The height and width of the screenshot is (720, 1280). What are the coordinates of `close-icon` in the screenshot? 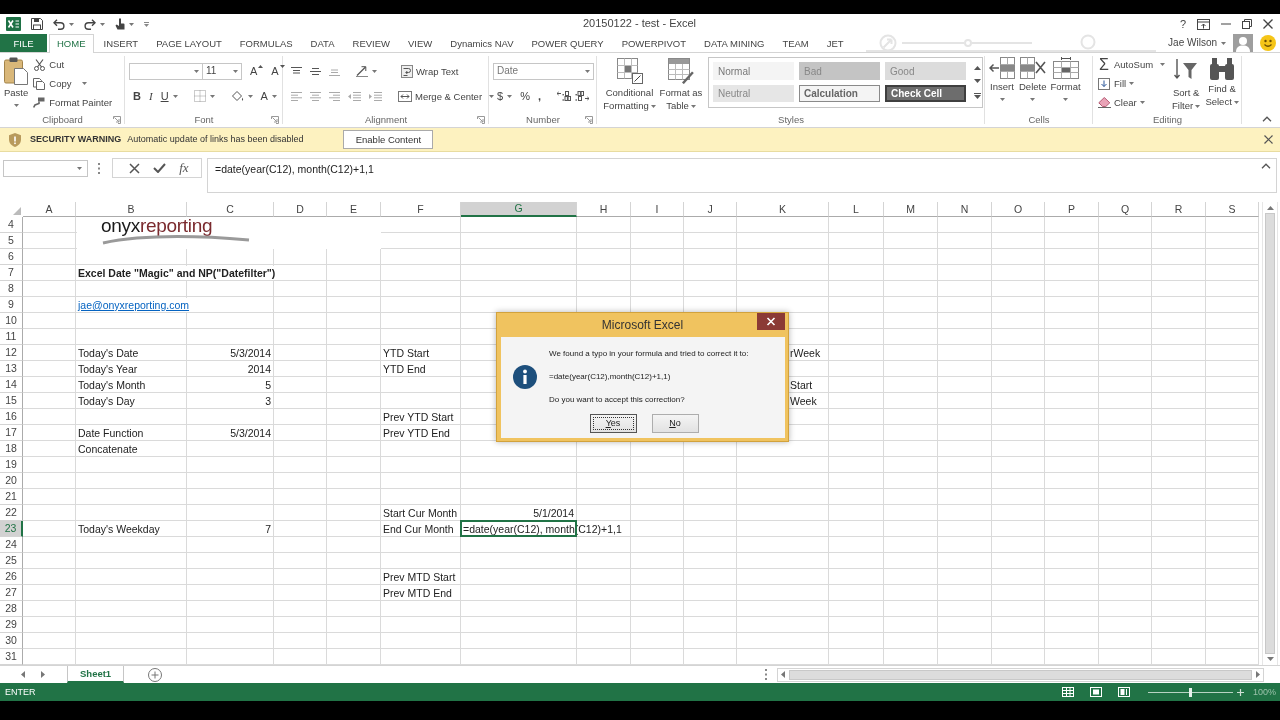 It's located at (1268, 139).